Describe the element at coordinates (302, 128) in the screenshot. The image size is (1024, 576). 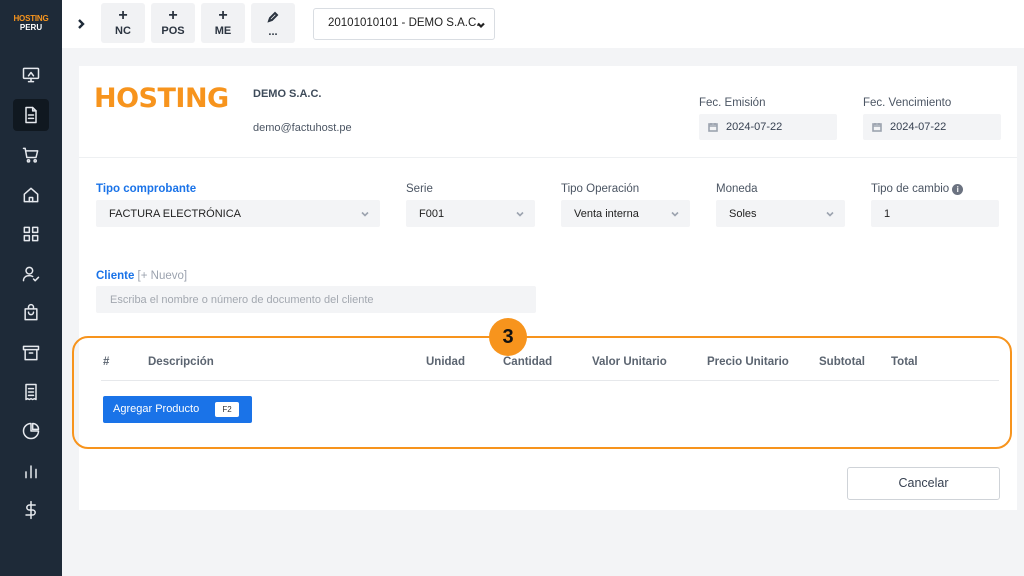
I see `company-email: demo@factuhost.pe` at that location.